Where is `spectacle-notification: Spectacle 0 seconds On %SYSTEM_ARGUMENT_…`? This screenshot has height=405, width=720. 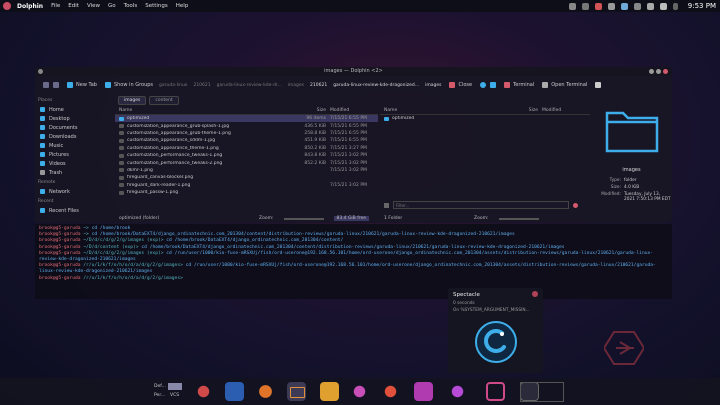
spectacle-notification: Spectacle 0 seconds On %SYSTEM_ARGUMENT_… is located at coordinates (495, 330).